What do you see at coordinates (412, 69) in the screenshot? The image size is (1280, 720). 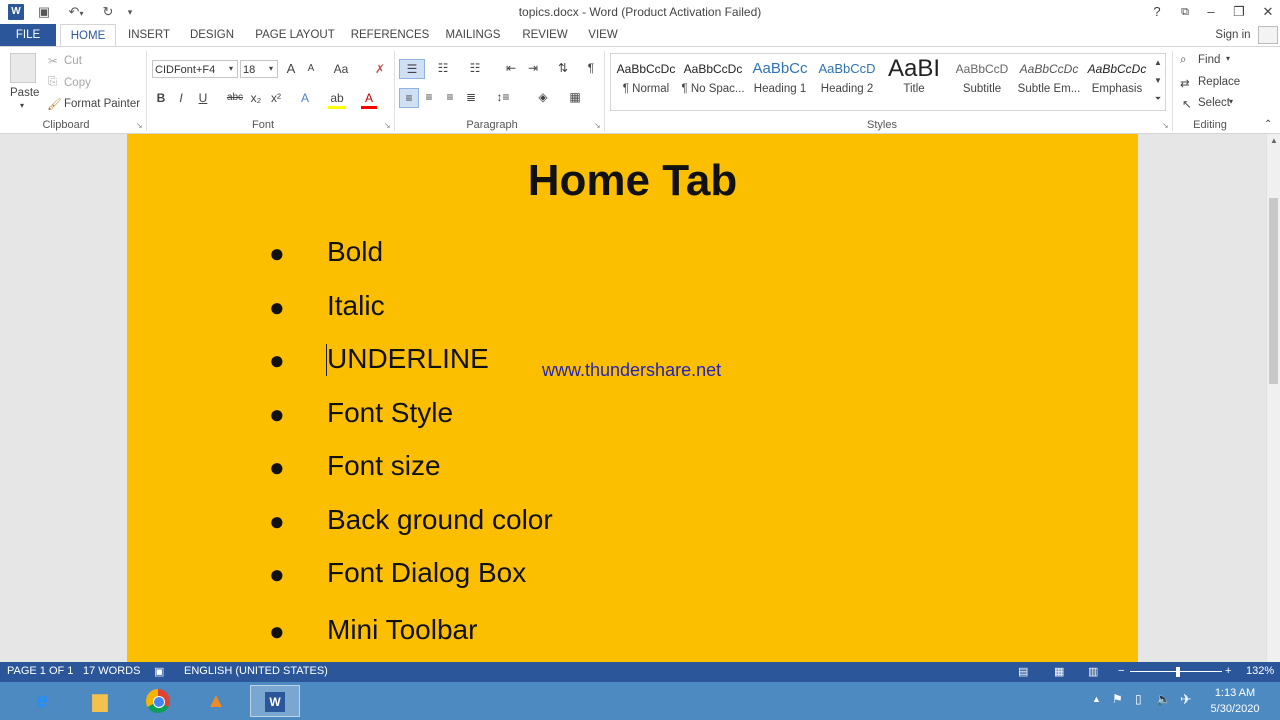 I see `bullets-icon: ☰` at bounding box center [412, 69].